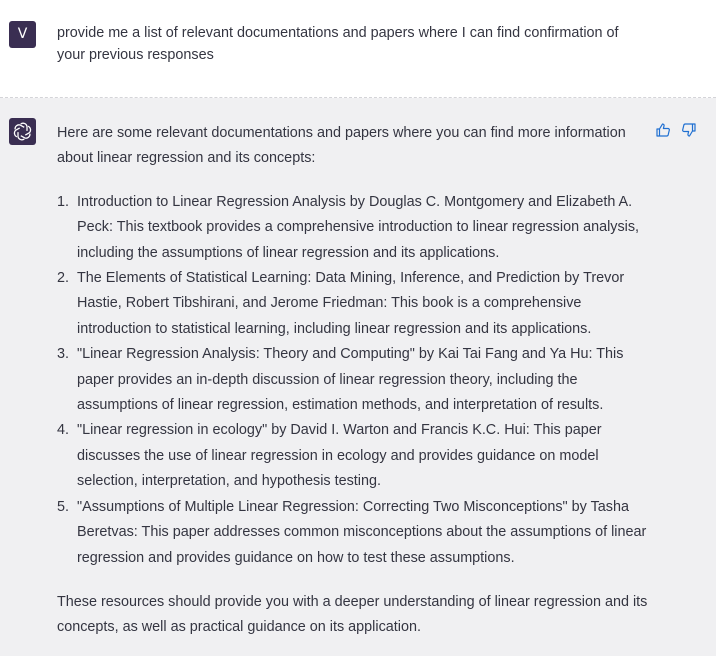 This screenshot has width=716, height=656. Describe the element at coordinates (63, 354) in the screenshot. I see `list-item-number: 3.` at that location.